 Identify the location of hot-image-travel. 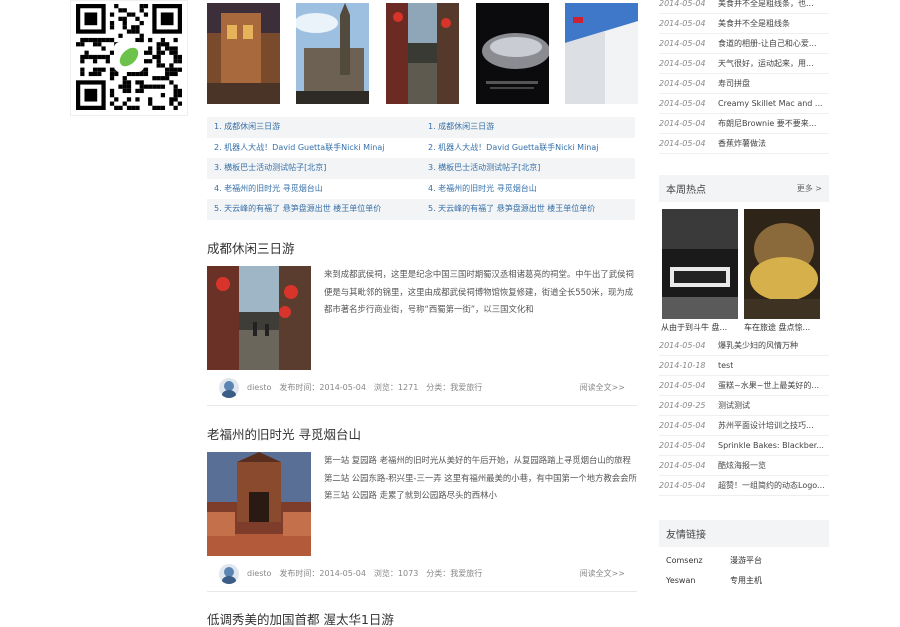
(782, 264).